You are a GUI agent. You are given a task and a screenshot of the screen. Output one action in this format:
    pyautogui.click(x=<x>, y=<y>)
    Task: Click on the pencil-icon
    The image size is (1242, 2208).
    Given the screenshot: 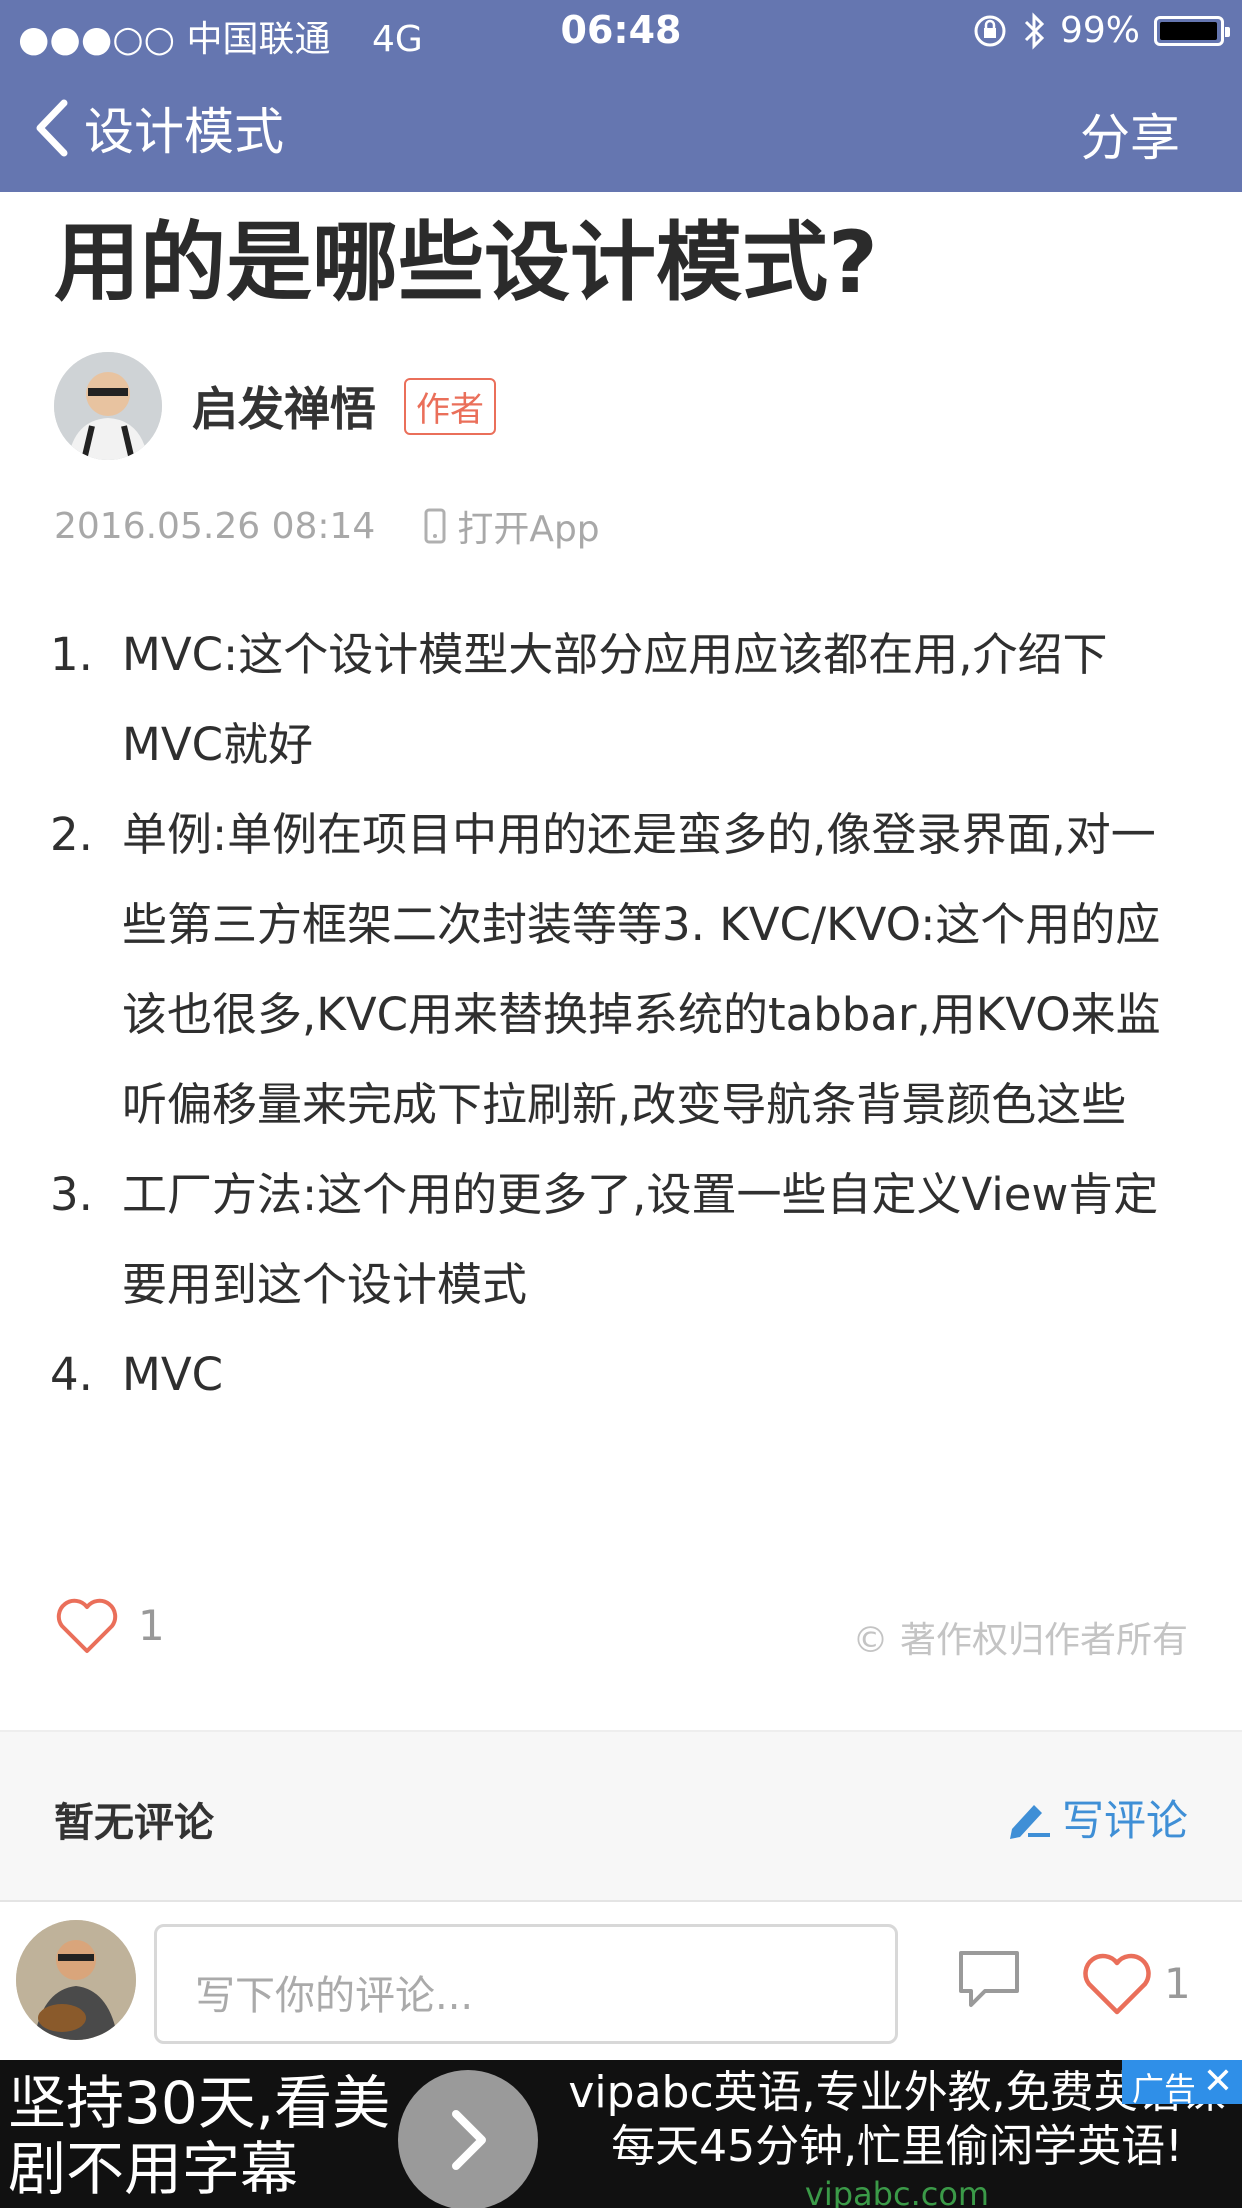 What is the action you would take?
    pyautogui.click(x=1029, y=1821)
    